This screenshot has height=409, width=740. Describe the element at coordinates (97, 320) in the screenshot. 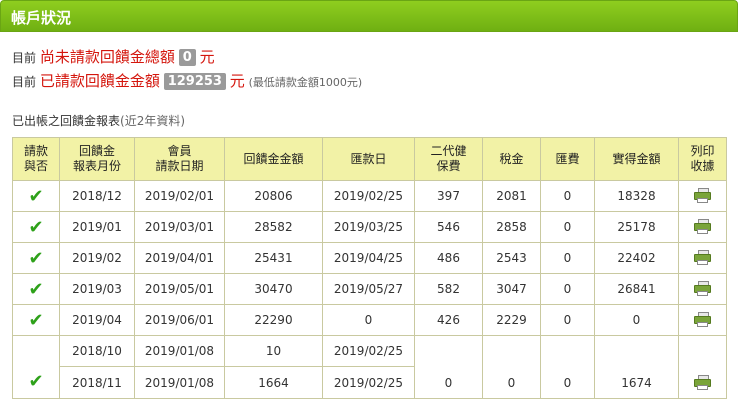

I see `cell-month: 2019/04` at that location.